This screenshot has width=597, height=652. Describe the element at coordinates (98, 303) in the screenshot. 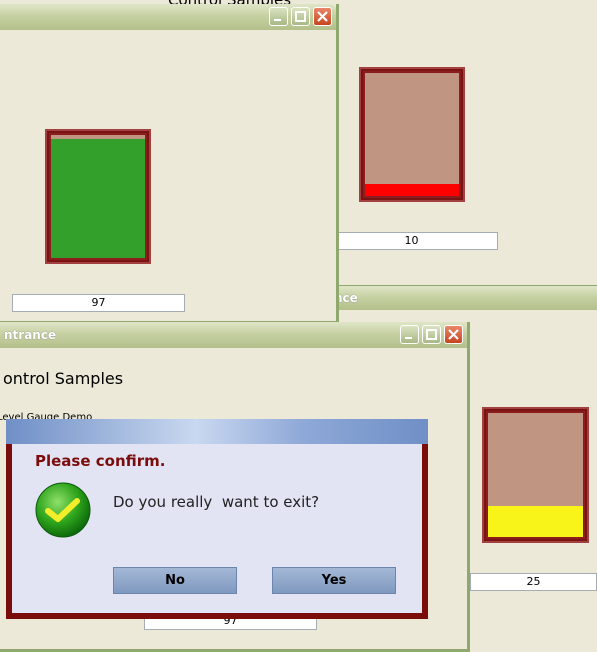

I see `gauge-value-field: 97` at that location.